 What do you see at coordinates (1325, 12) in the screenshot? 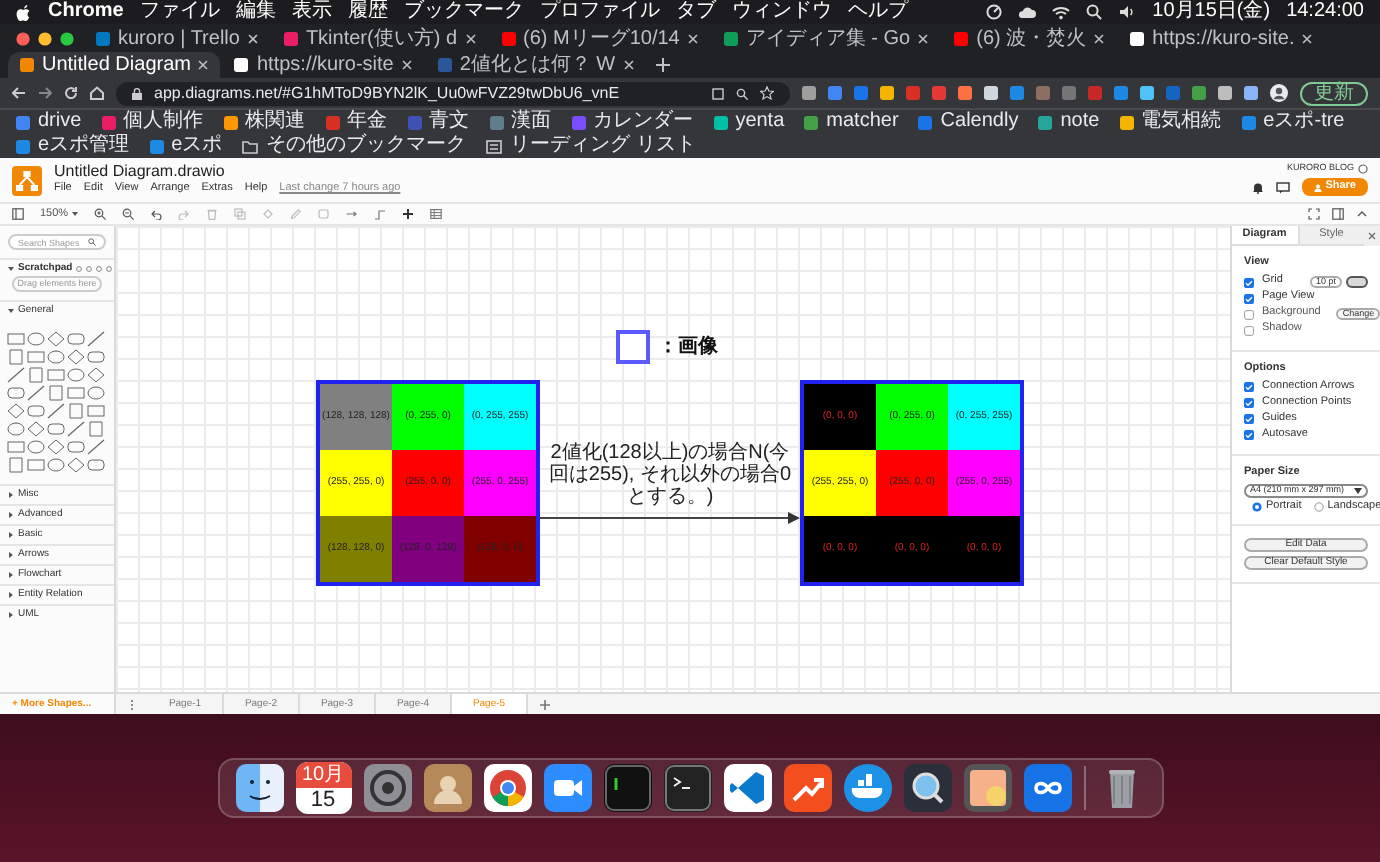
I see `menubar-clock: 14:24:00` at bounding box center [1325, 12].